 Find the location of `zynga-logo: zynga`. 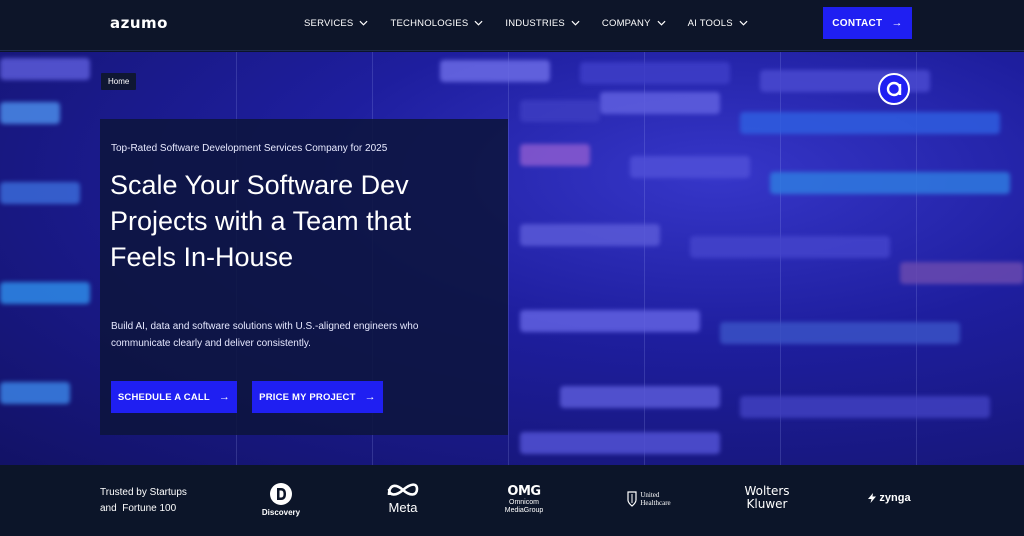

zynga-logo: zynga is located at coordinates (889, 498).